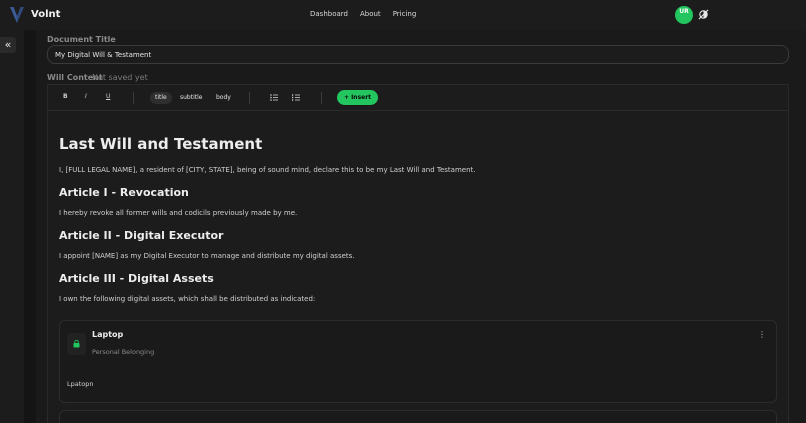 The height and width of the screenshot is (423, 806). What do you see at coordinates (136, 278) in the screenshot?
I see `section-heading: Article III - Digital Assets` at bounding box center [136, 278].